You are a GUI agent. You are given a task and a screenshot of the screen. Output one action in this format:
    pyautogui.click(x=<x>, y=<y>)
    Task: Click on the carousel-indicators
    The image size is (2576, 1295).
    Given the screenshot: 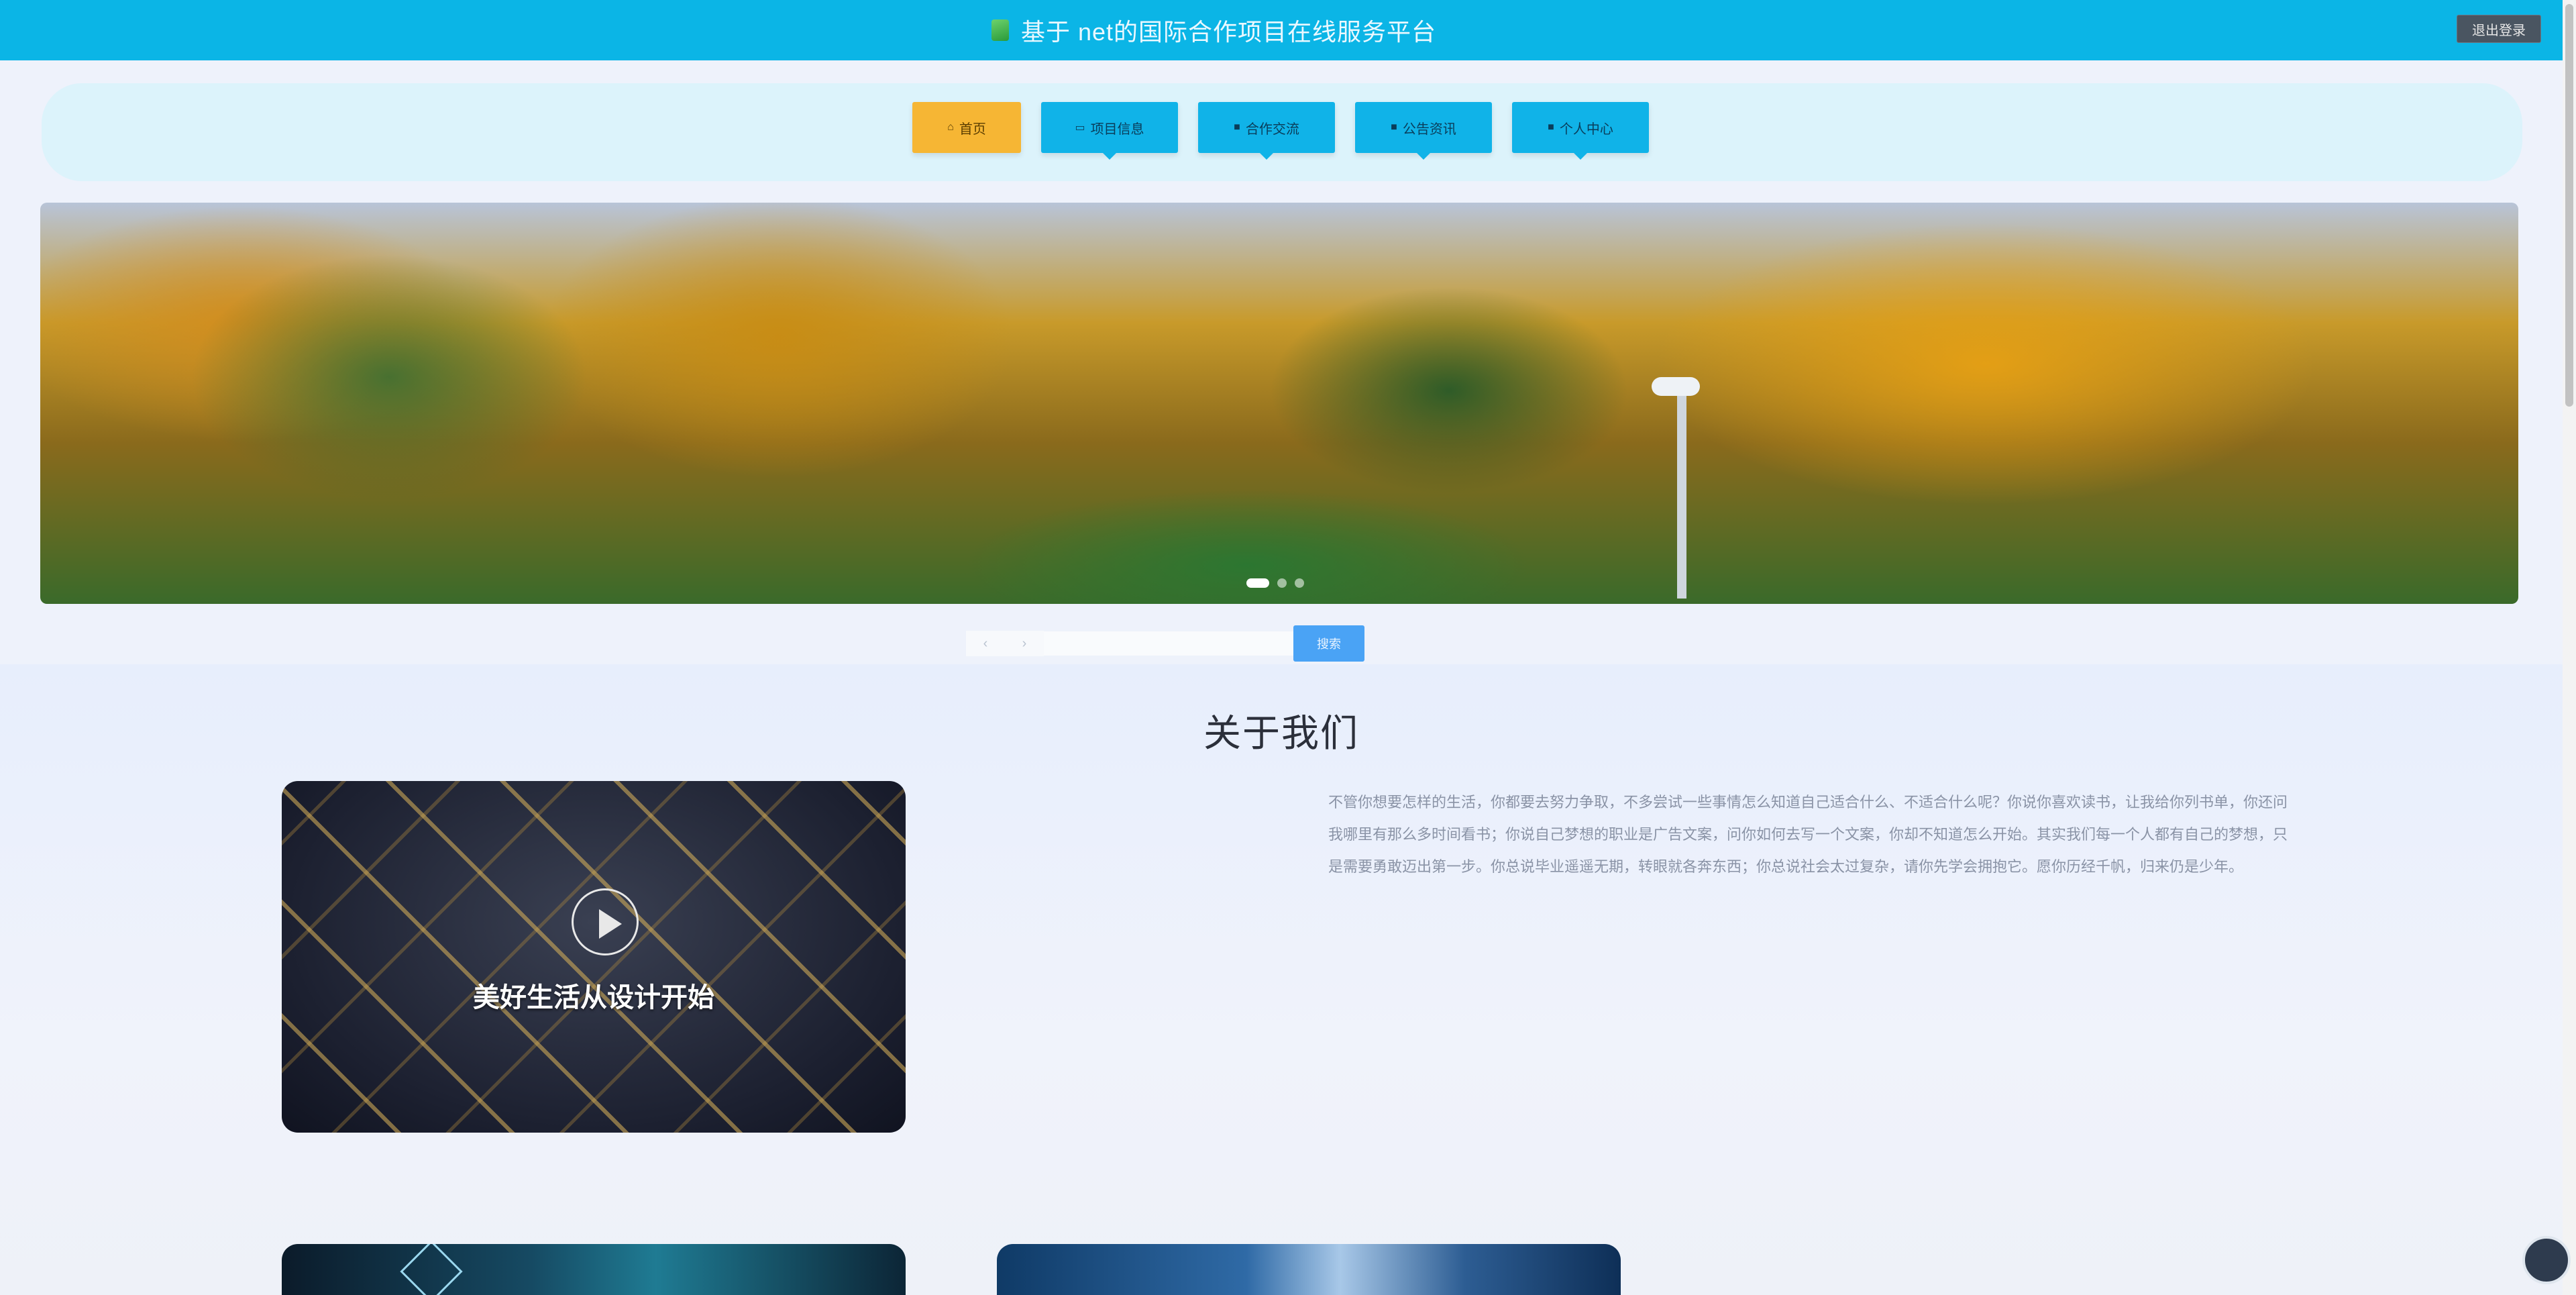 What is the action you would take?
    pyautogui.click(x=1275, y=583)
    